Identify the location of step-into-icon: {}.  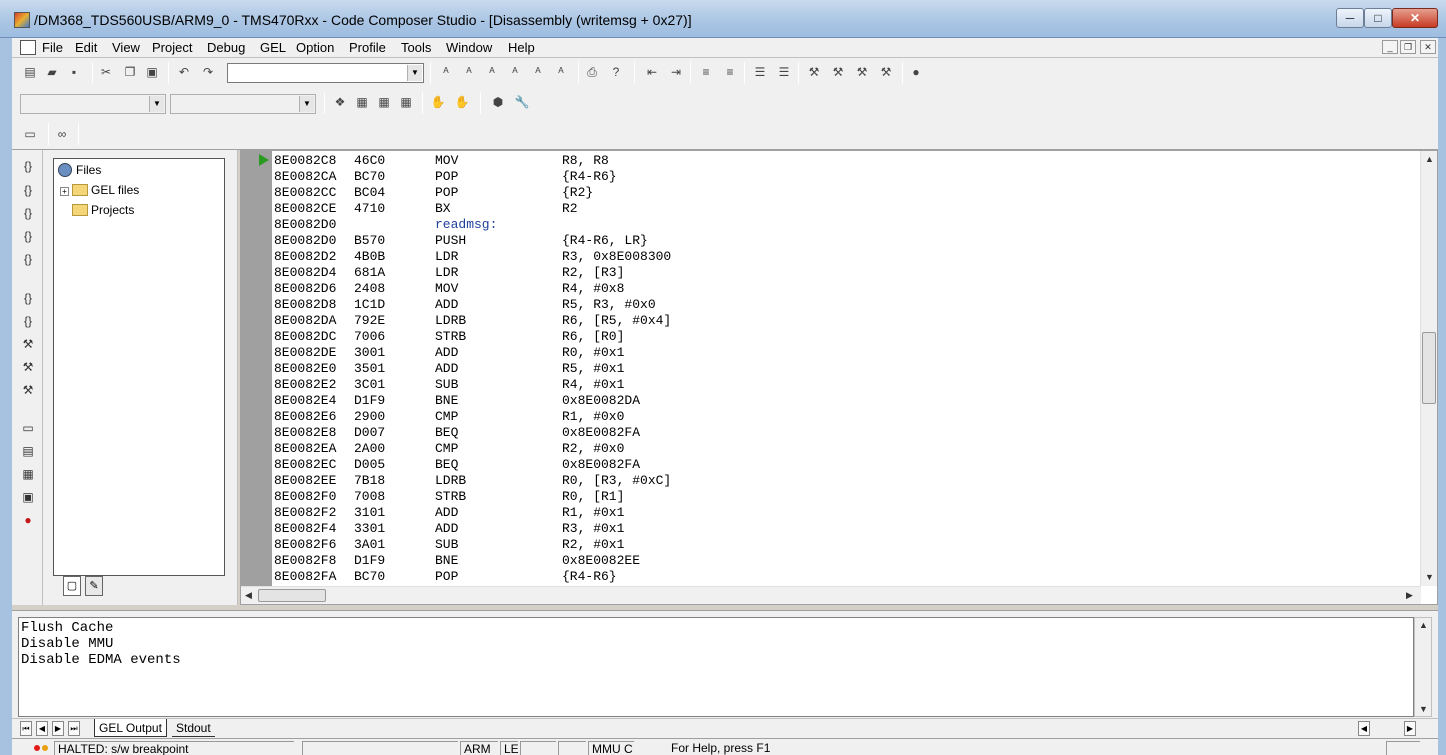
(28, 166).